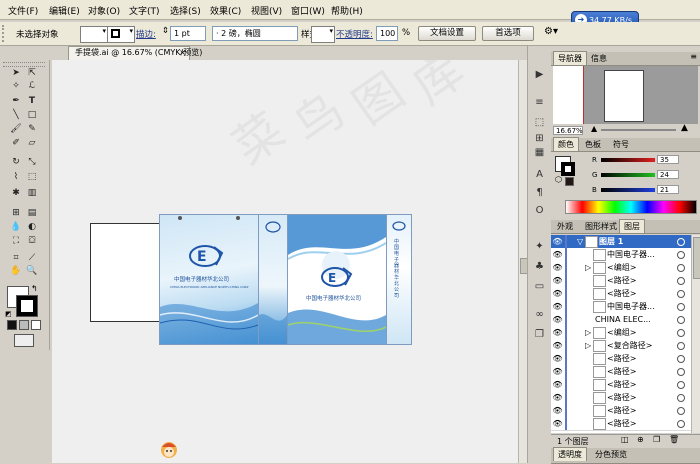 The height and width of the screenshot is (464, 700). I want to click on fill-swatch: ▾, so click(94, 34).